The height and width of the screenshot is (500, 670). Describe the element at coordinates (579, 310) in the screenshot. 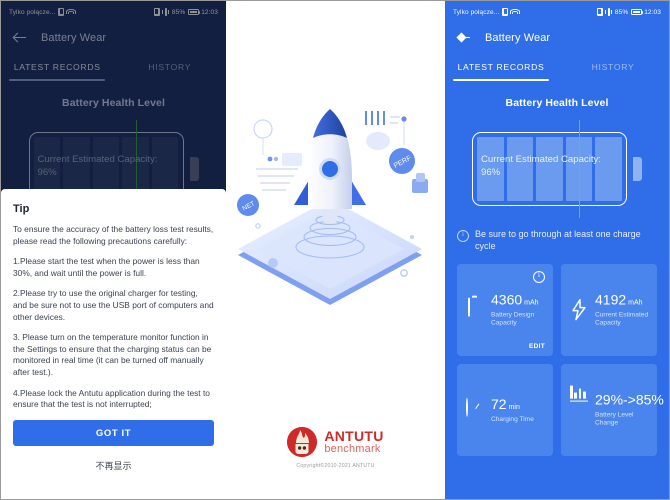

I see `lightning-bolt-icon` at that location.